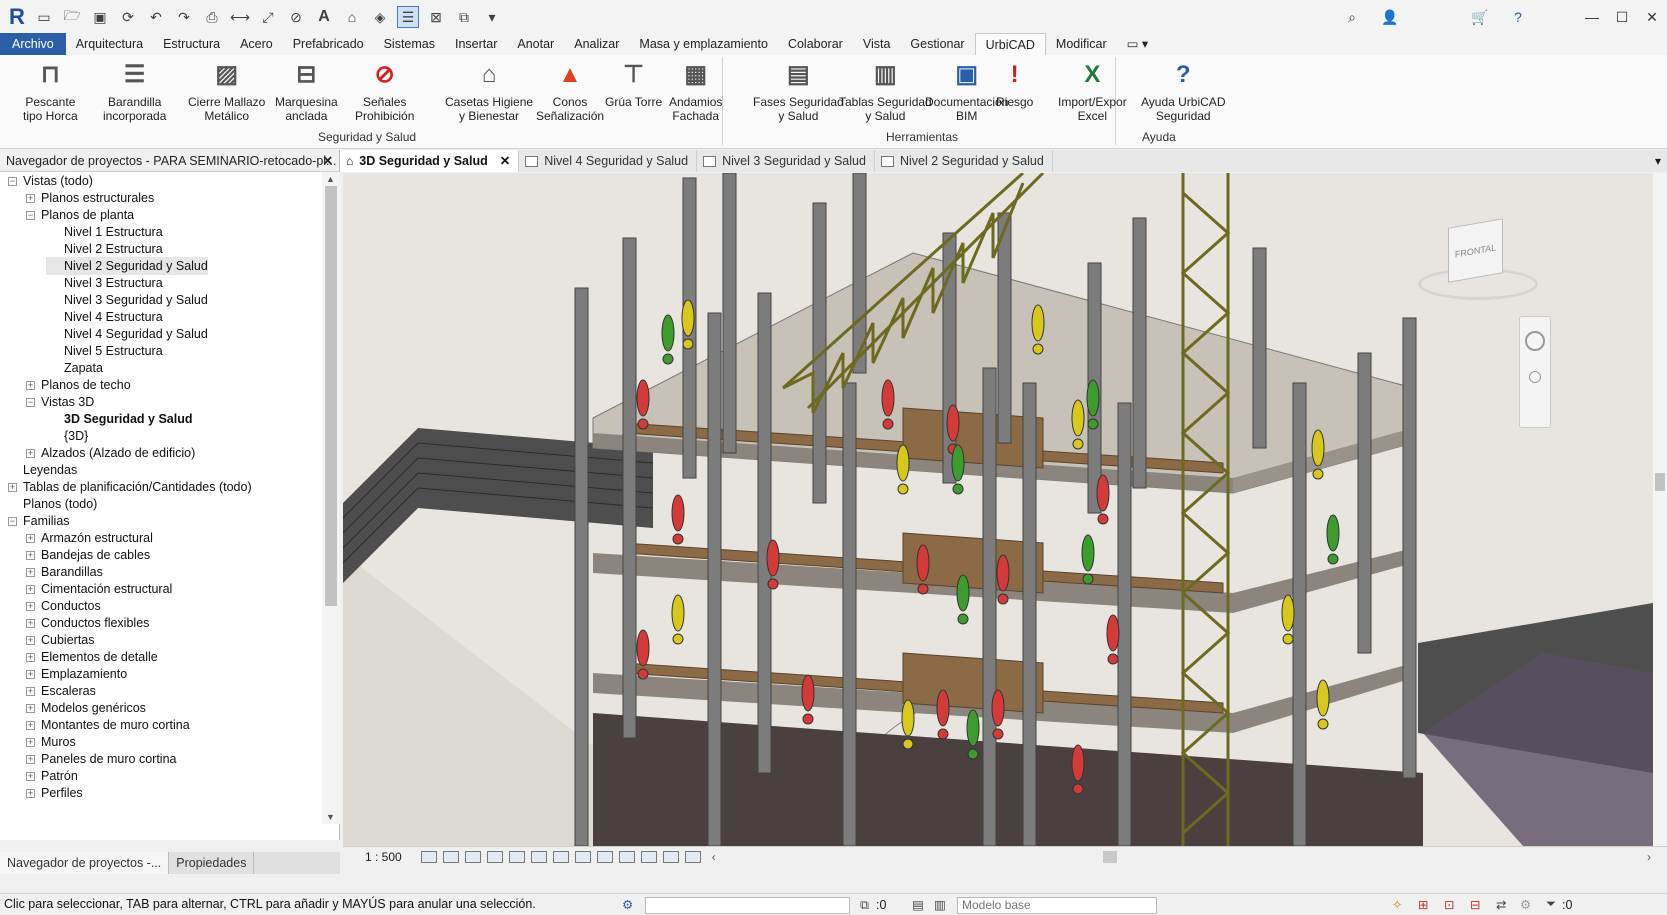  I want to click on tree-item: − Planos de planta, so click(80, 215).